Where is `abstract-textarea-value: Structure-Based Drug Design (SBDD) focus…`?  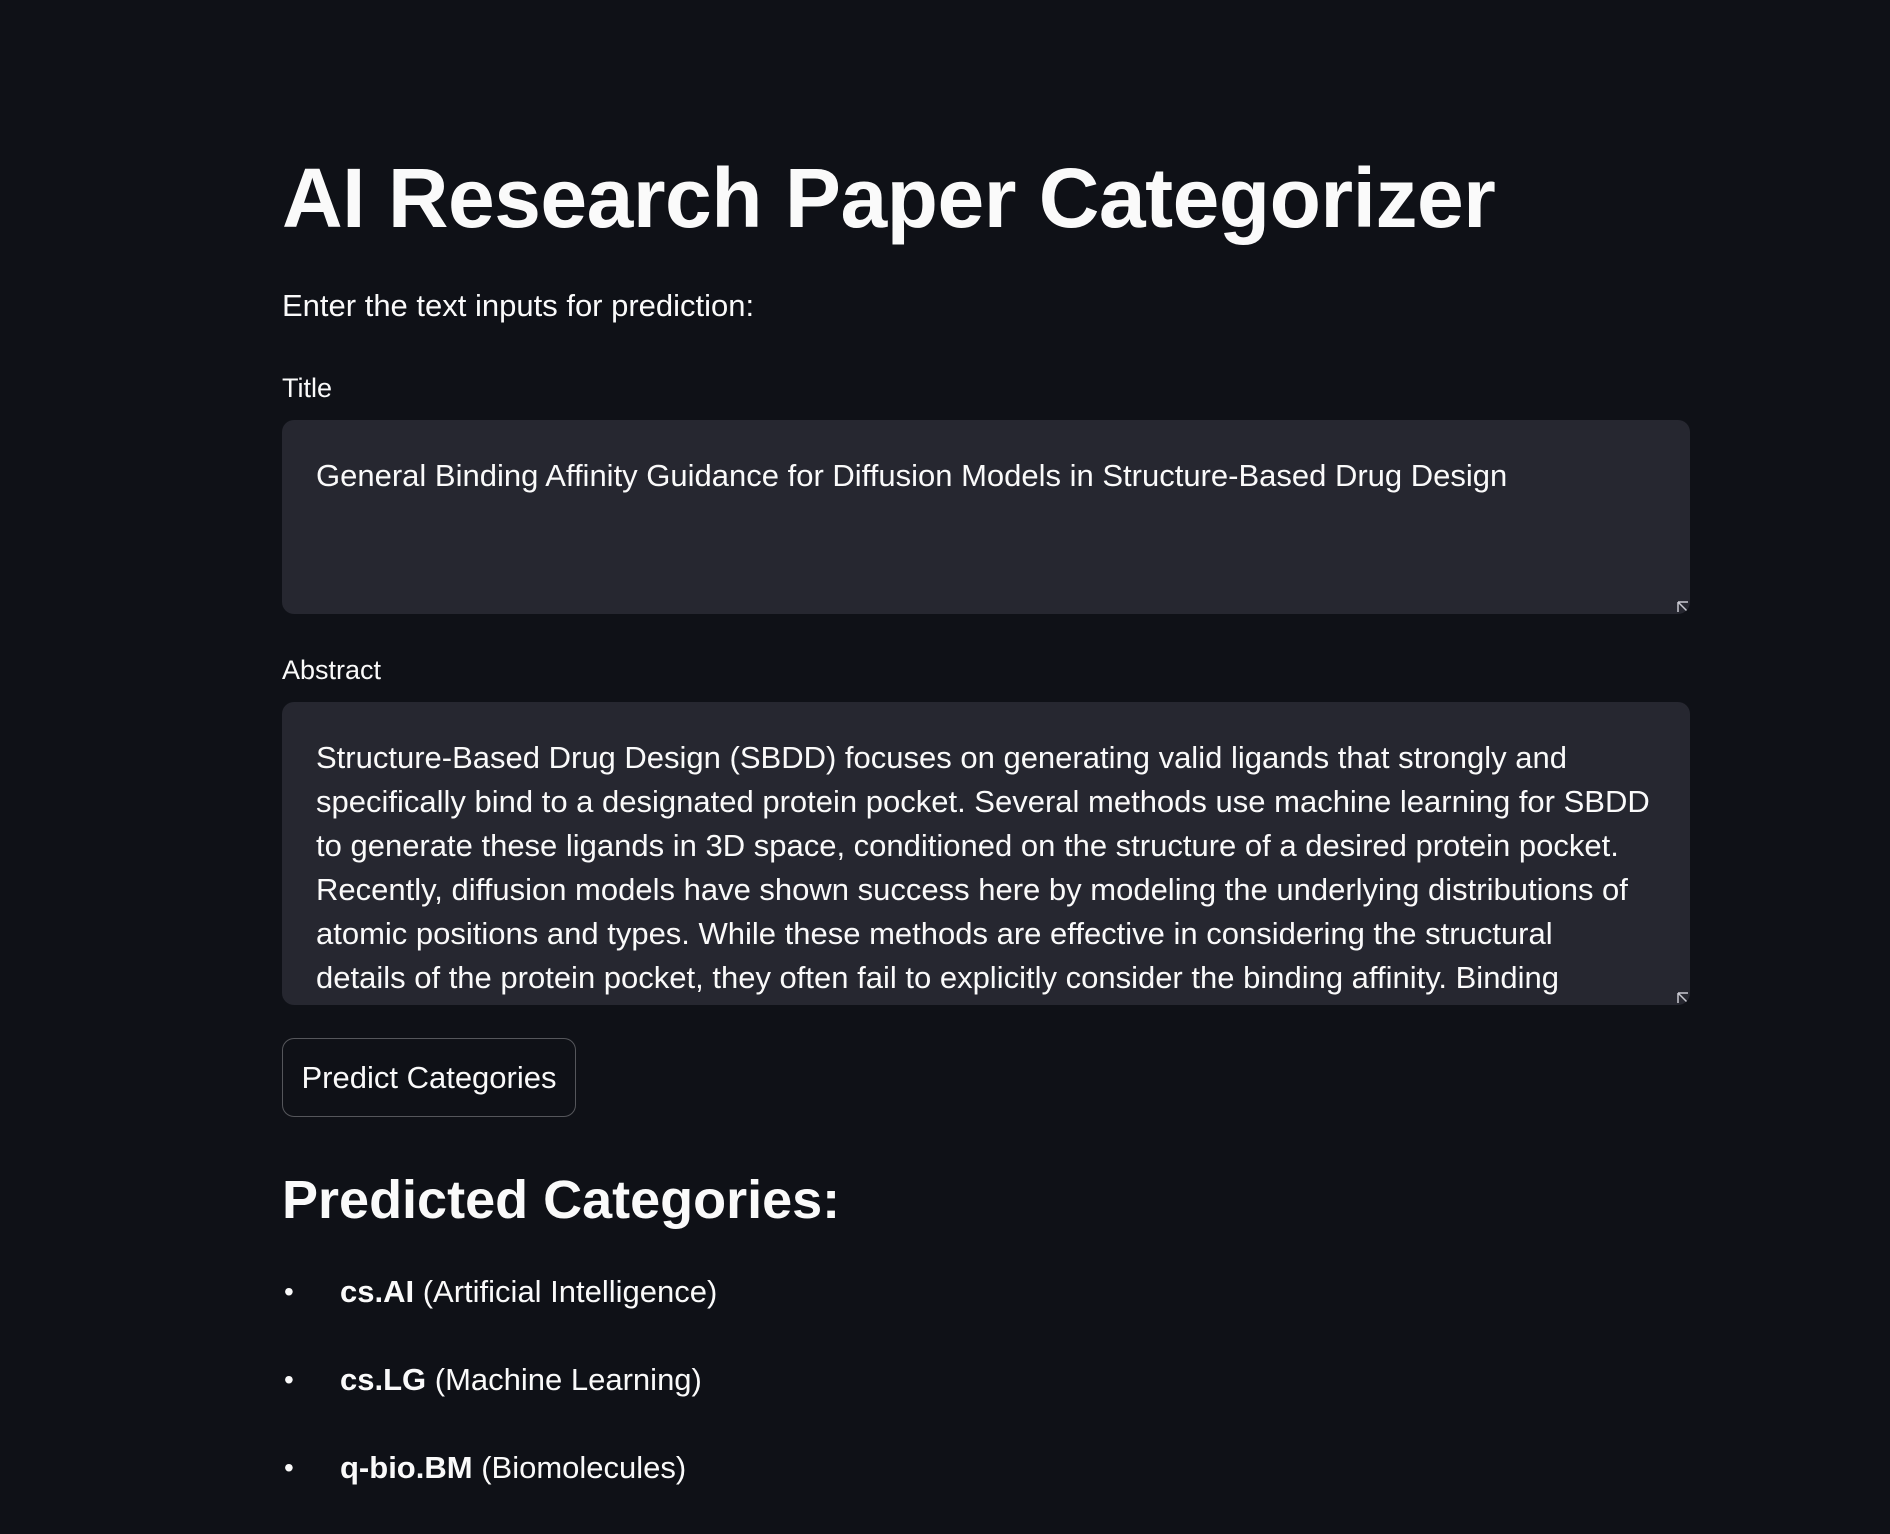 abstract-textarea-value: Structure-Based Drug Design (SBDD) focus… is located at coordinates (983, 872).